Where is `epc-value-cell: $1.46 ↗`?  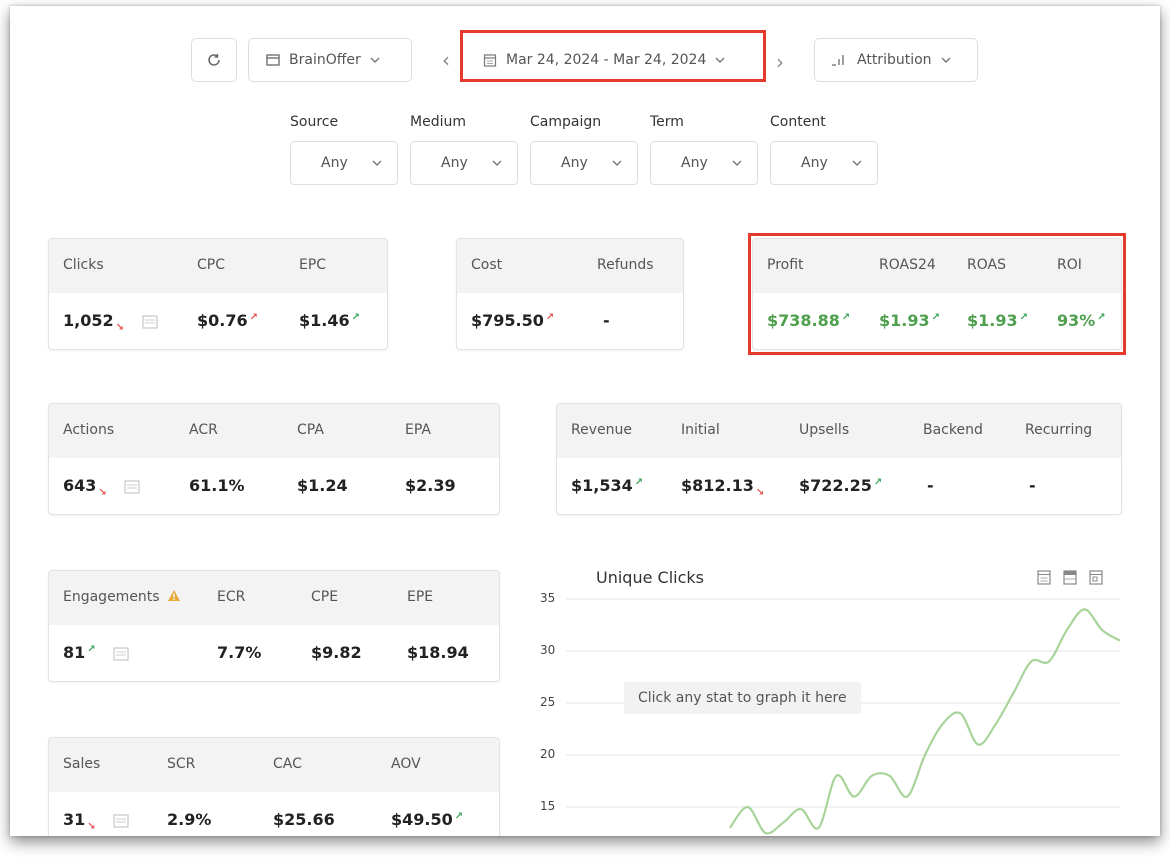
epc-value-cell: $1.46 ↗ is located at coordinates (329, 320).